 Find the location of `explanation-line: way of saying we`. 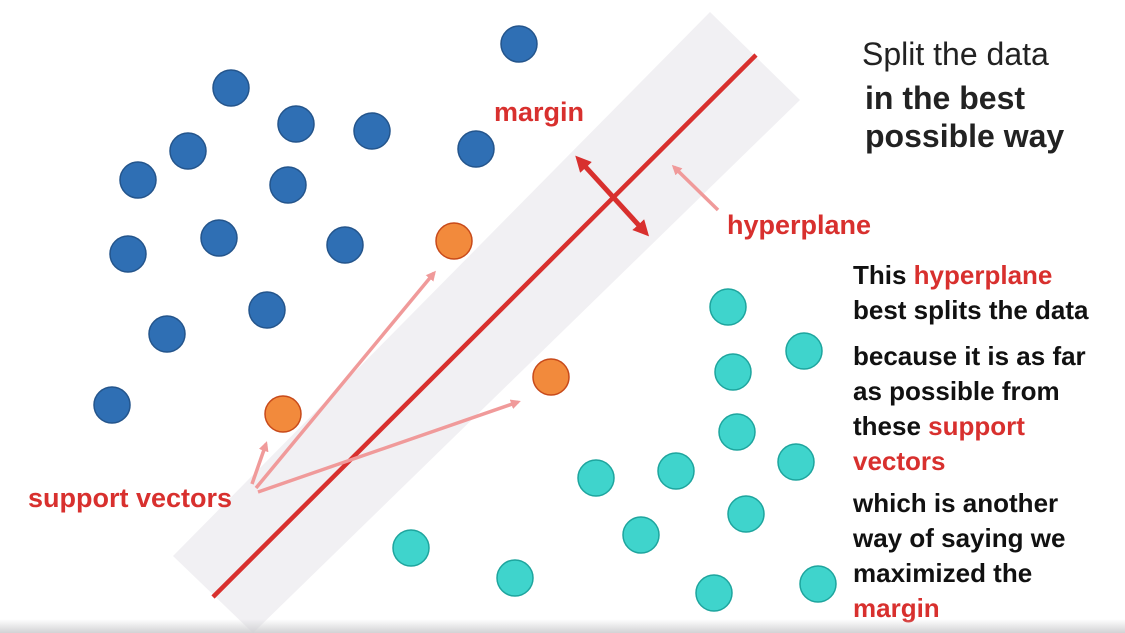

explanation-line: way of saying we is located at coordinates (959, 538).